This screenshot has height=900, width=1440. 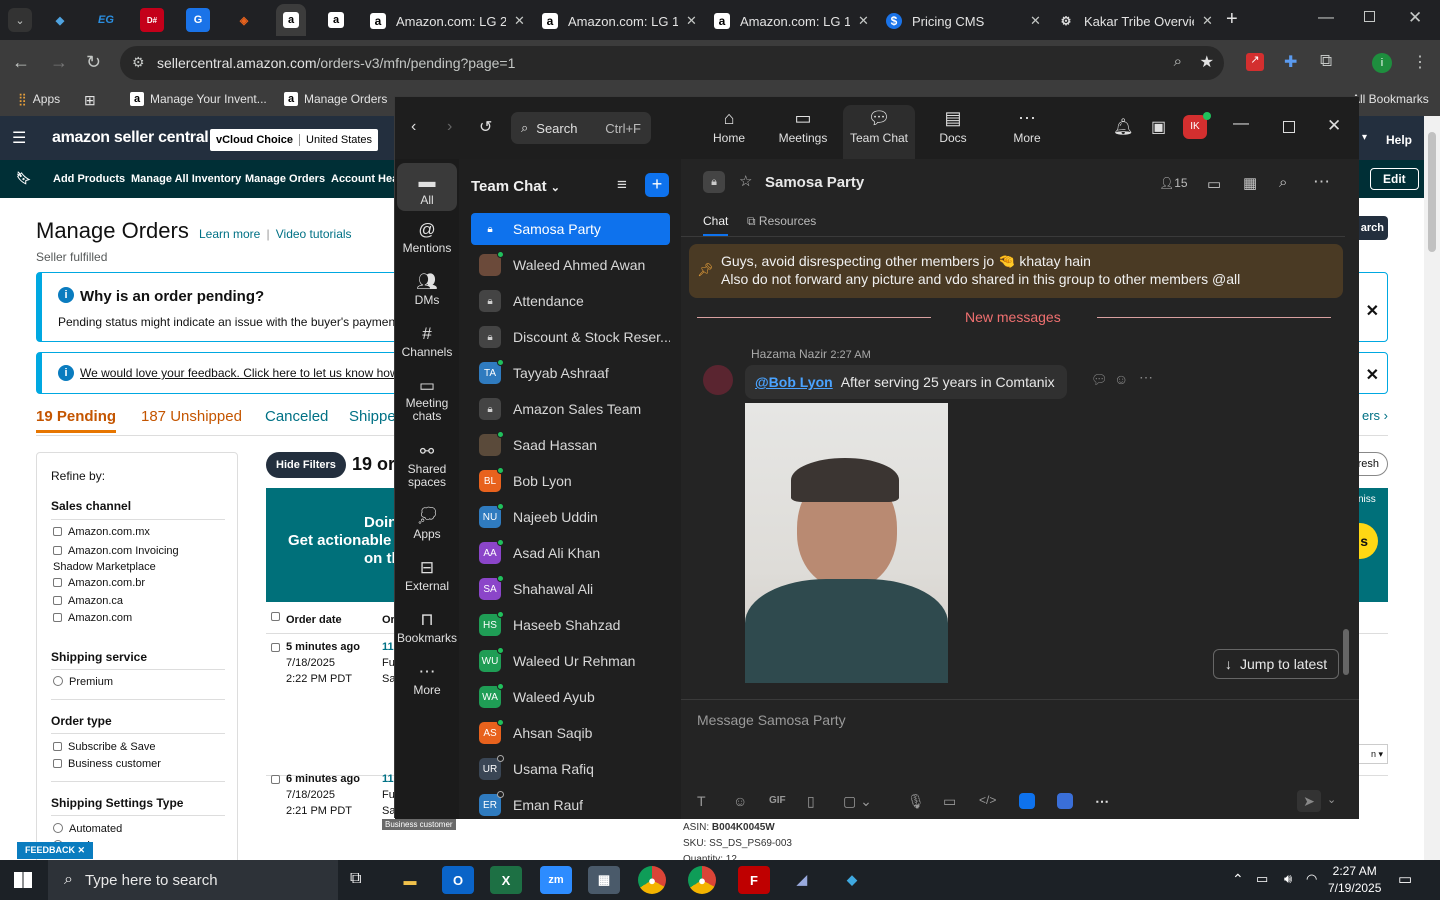 What do you see at coordinates (244, 20) in the screenshot?
I see `pinned-tab-pkg: ◈` at bounding box center [244, 20].